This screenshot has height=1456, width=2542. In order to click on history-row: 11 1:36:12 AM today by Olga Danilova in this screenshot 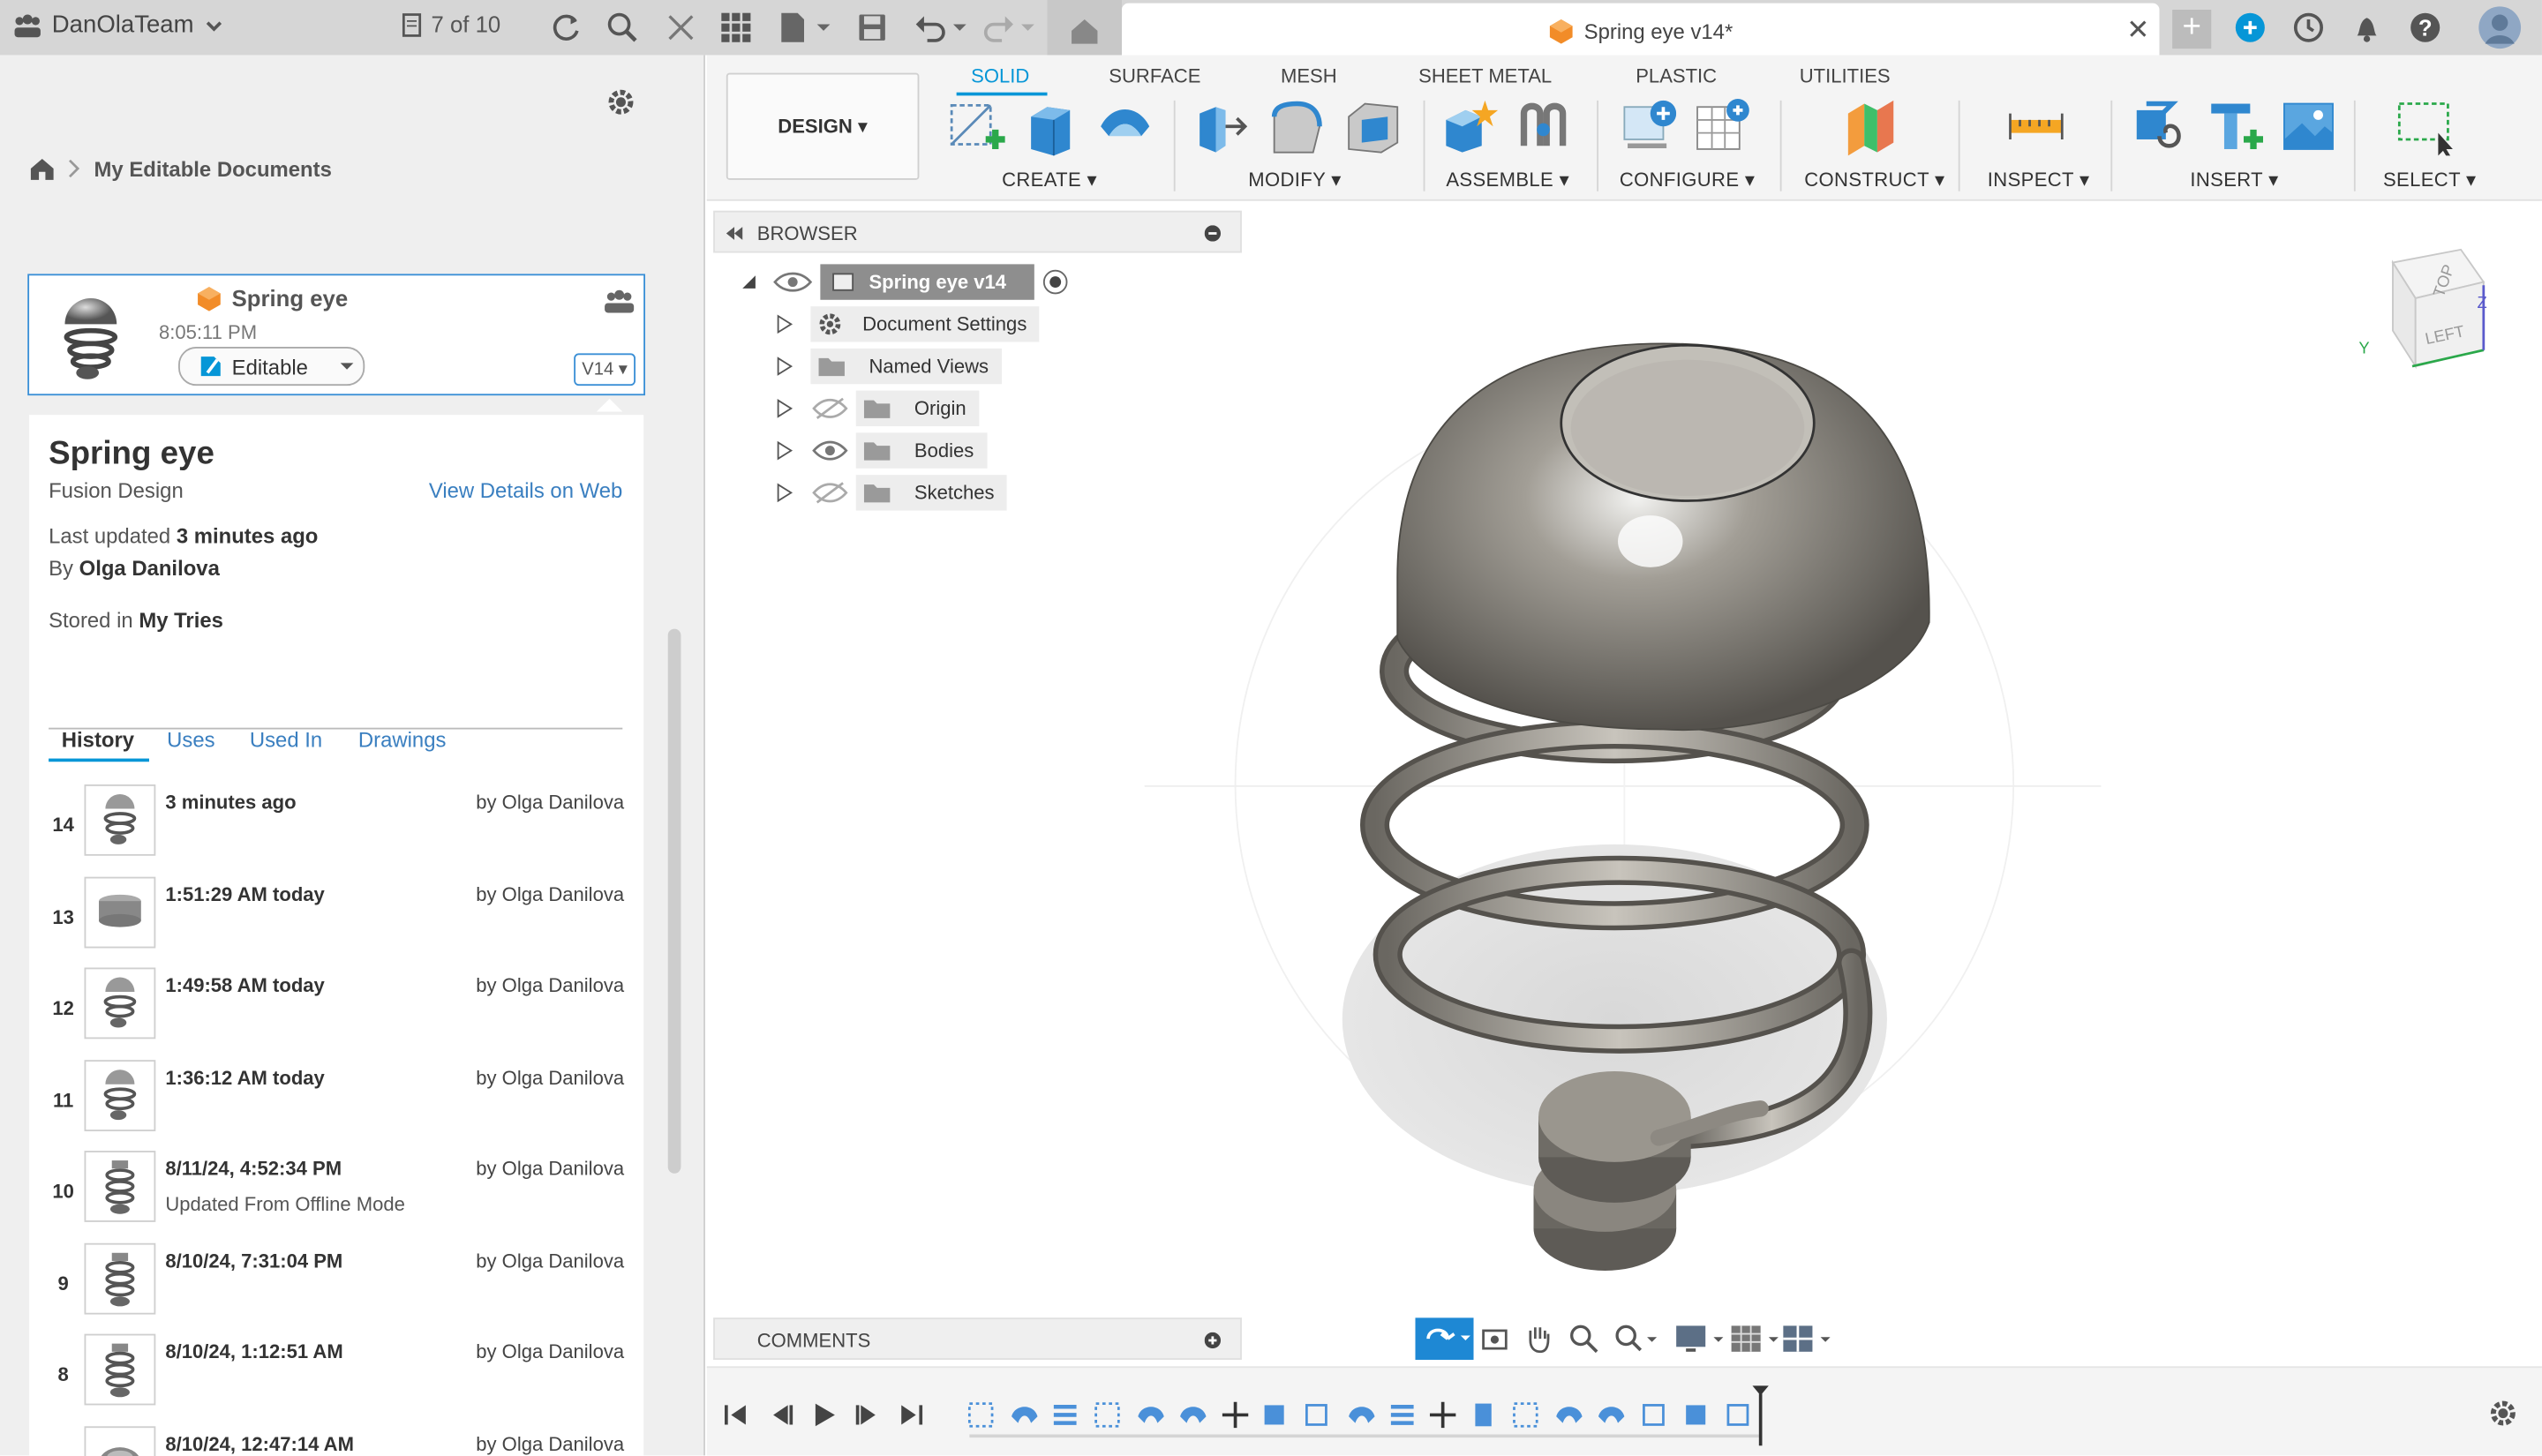, I will do `click(336, 1105)`.